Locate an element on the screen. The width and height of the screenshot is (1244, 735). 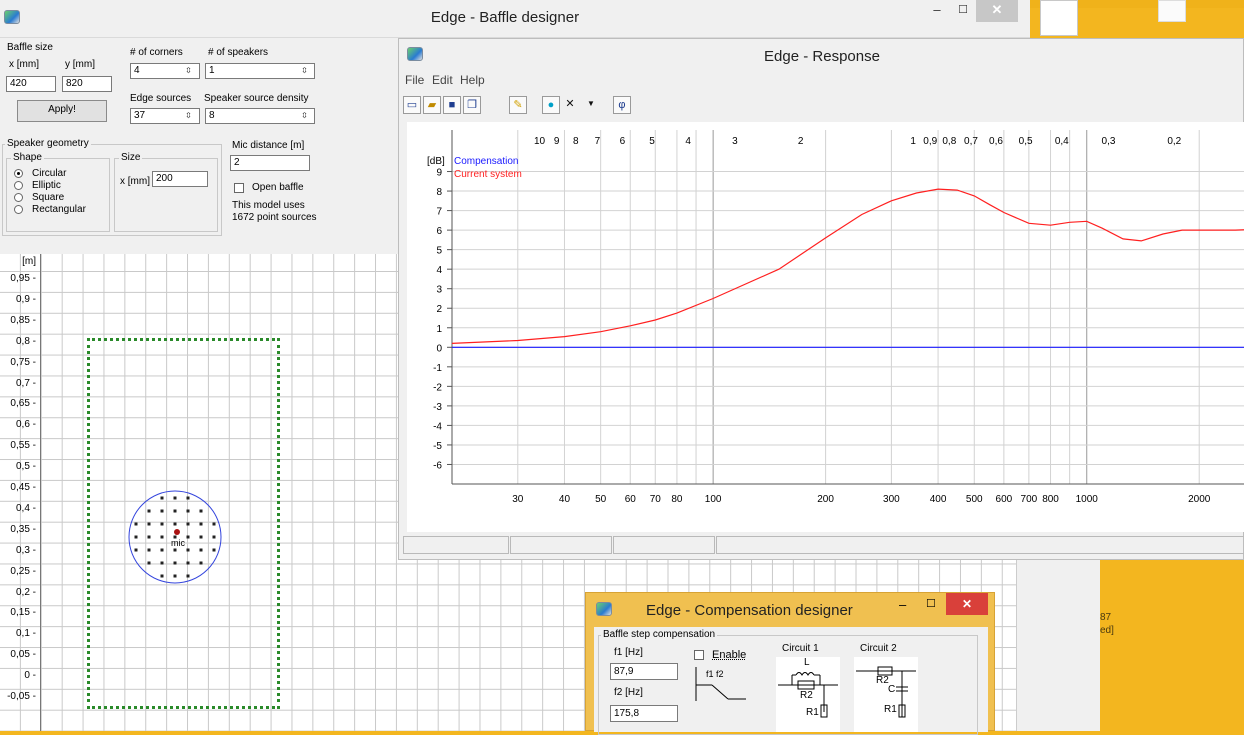
speakers-spin-icon: ⇳ is located at coordinates (304, 71).